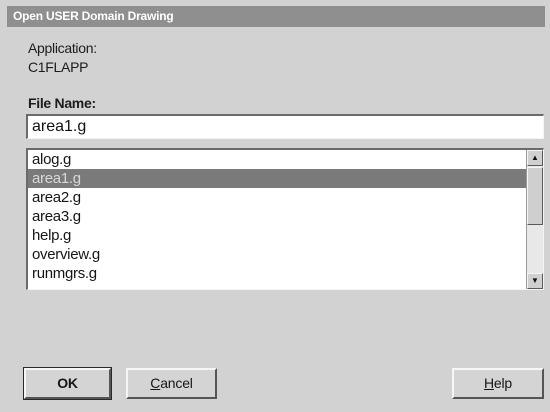 This screenshot has width=550, height=412. I want to click on vertical-scrollbar: ▲ ▼, so click(534, 219).